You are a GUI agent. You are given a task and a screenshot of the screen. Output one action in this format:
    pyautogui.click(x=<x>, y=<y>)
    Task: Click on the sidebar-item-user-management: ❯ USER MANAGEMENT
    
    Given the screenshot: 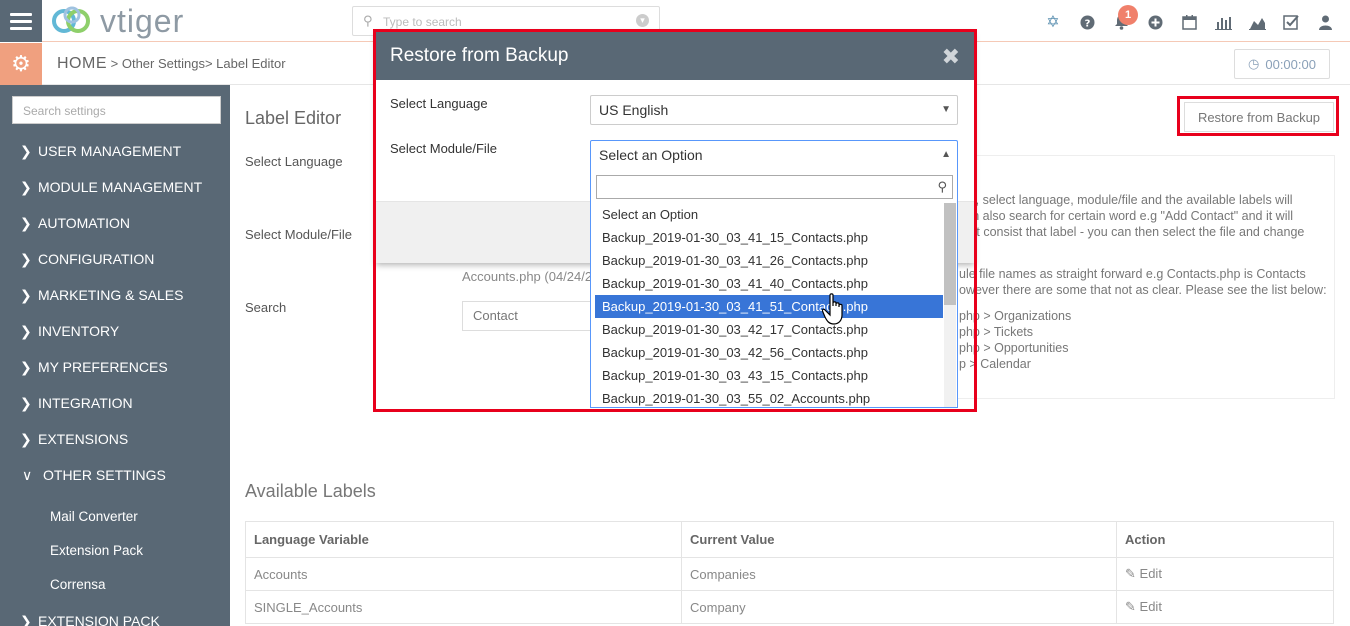 What is the action you would take?
    pyautogui.click(x=115, y=151)
    